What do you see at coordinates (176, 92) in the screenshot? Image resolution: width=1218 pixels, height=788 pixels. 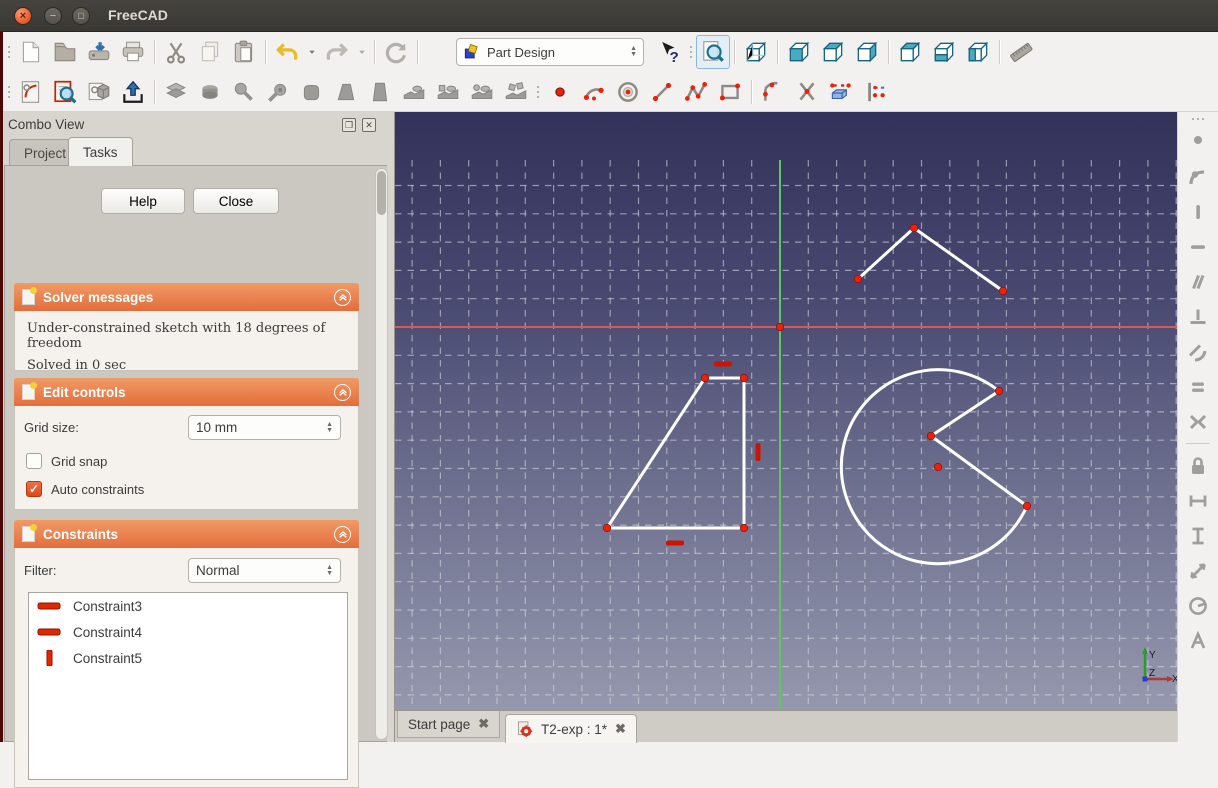 I see `pad-button` at bounding box center [176, 92].